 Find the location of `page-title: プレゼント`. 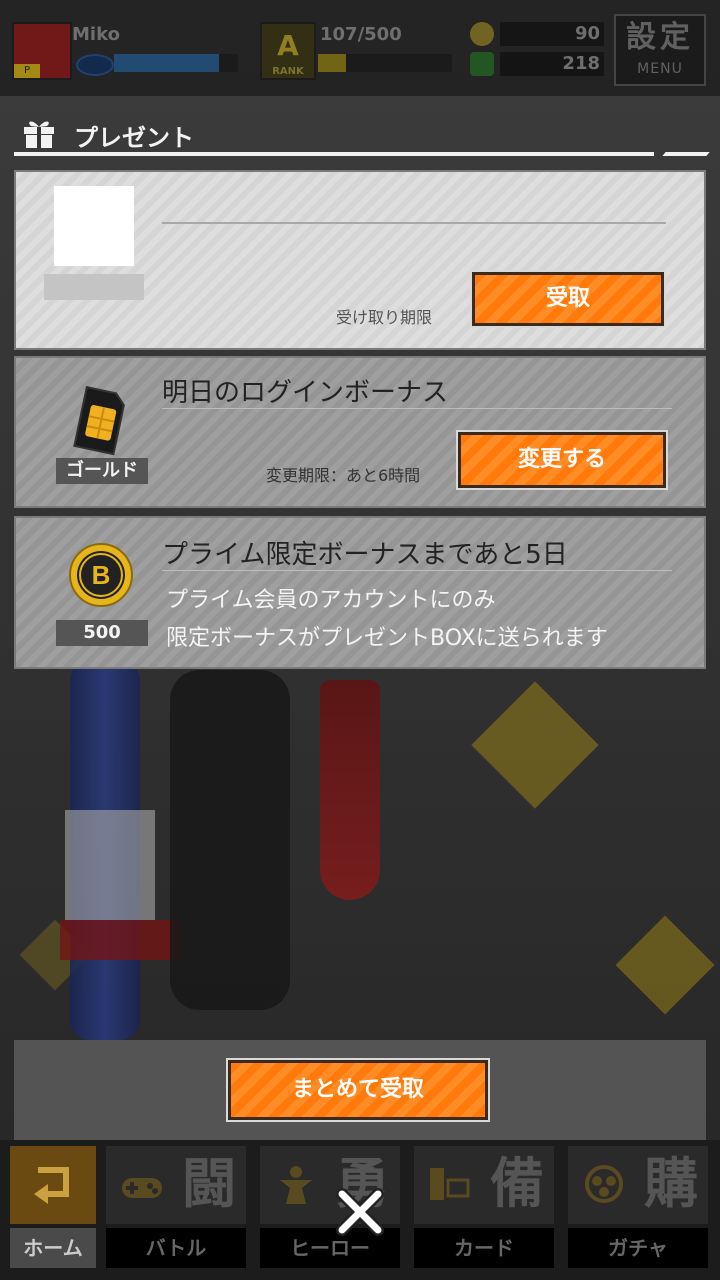

page-title: プレゼント is located at coordinates (134, 138).